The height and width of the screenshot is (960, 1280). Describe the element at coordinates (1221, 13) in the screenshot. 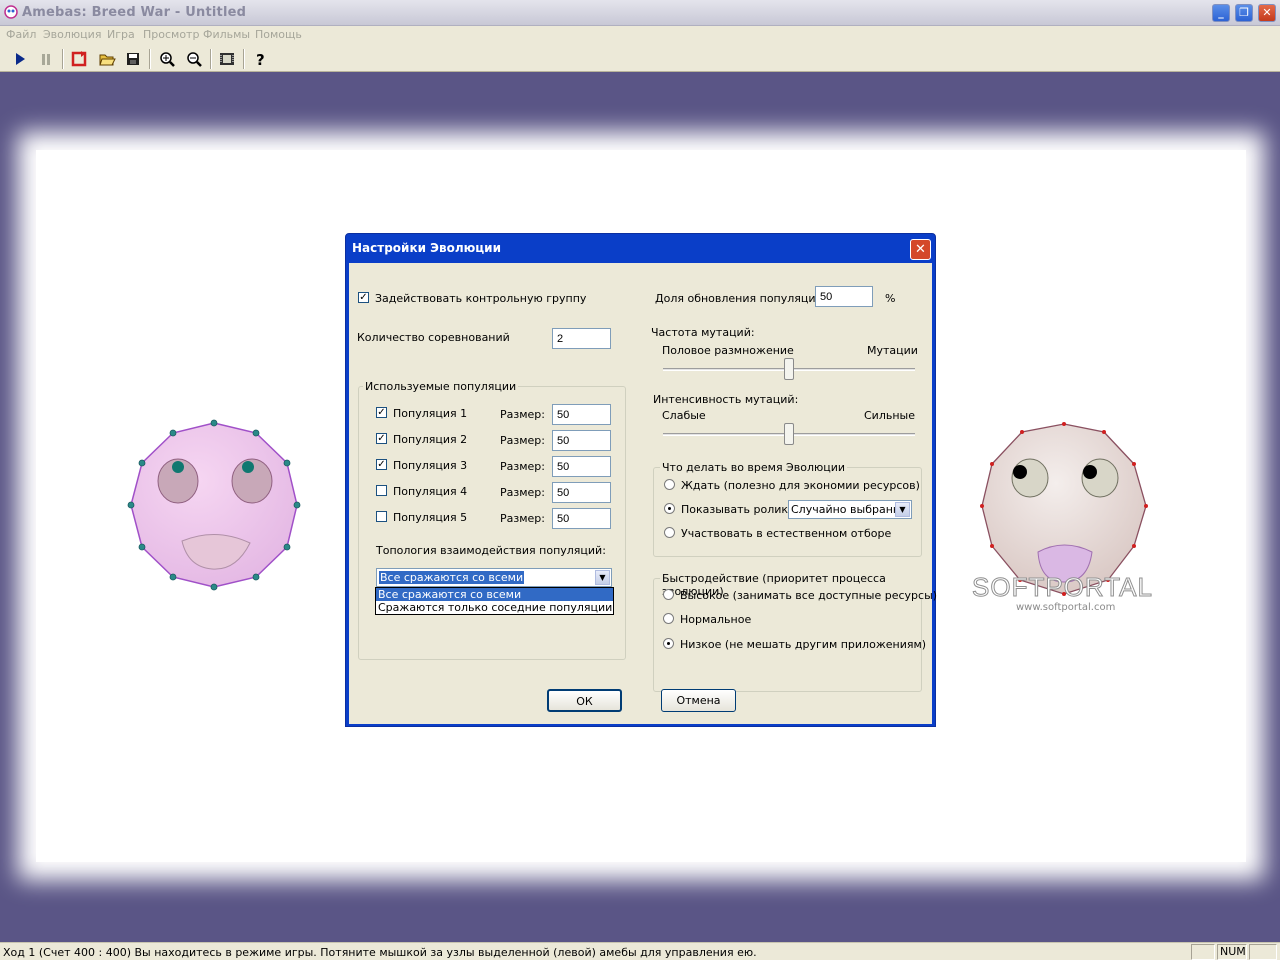

I see `minimize-button: _` at that location.